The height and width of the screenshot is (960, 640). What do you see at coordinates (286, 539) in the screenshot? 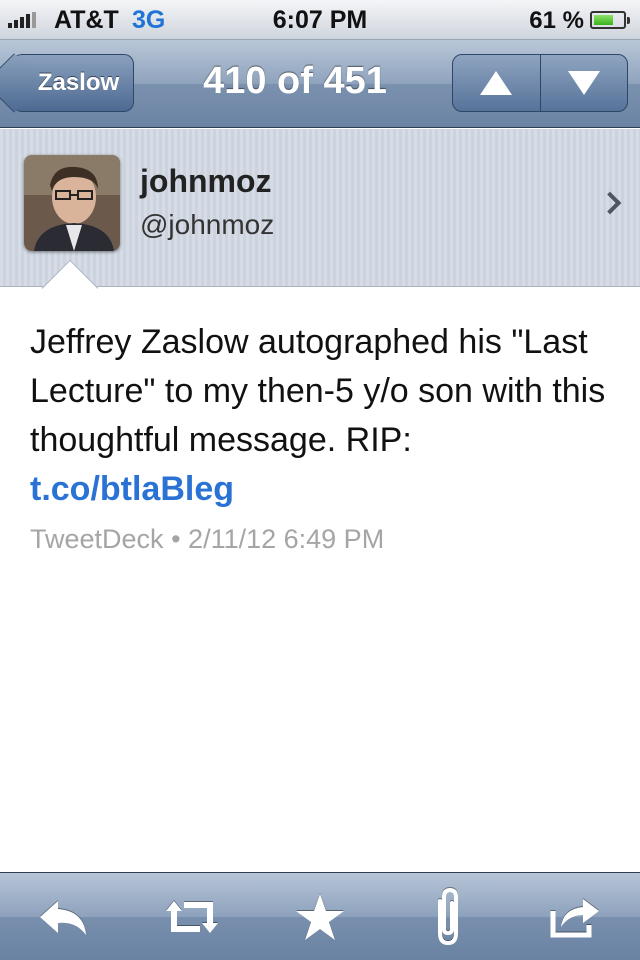
I see `tweet-timestamp: 2/11/12 6:49 PM` at bounding box center [286, 539].